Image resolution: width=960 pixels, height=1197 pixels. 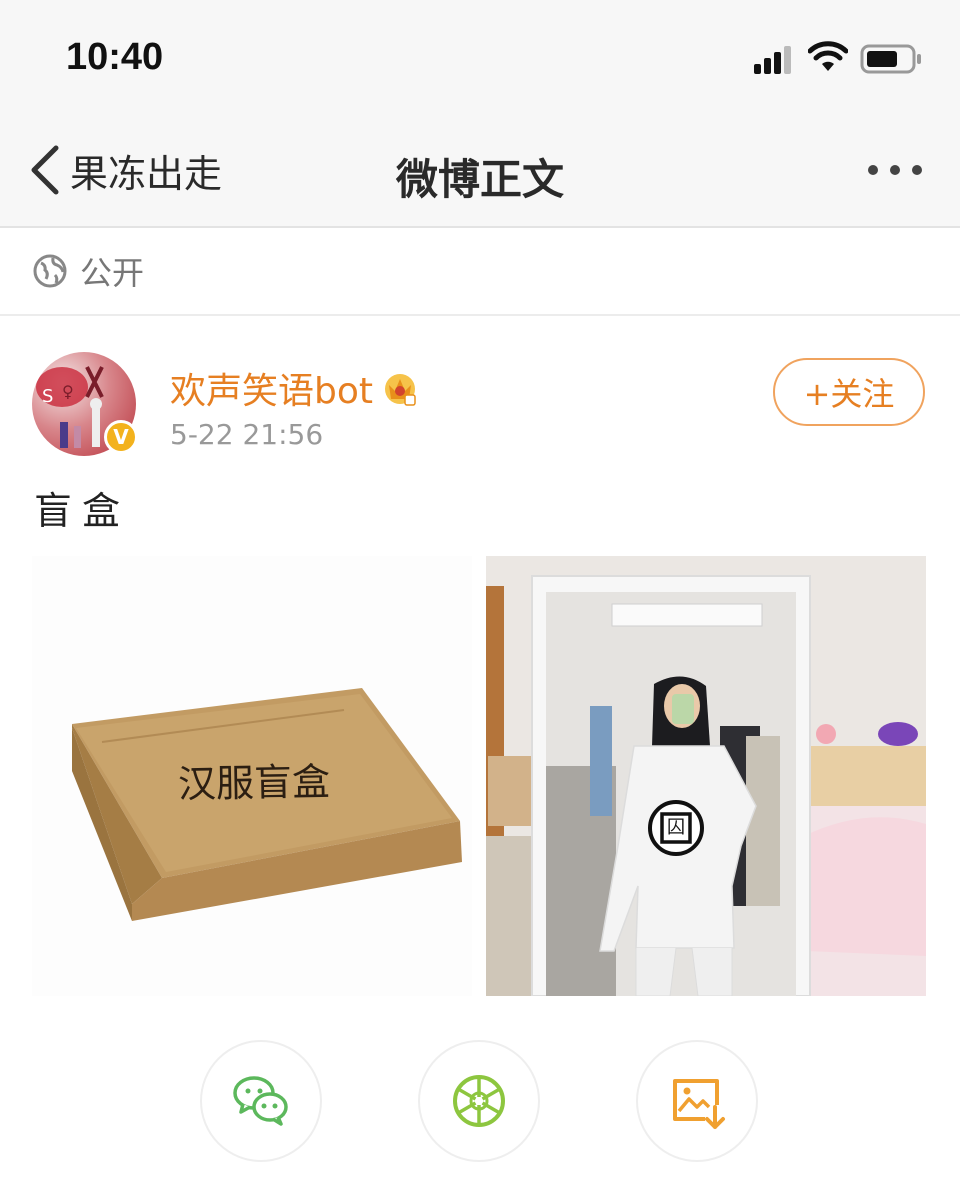 What do you see at coordinates (676, 827) in the screenshot?
I see `shirt-glyph: 囚` at bounding box center [676, 827].